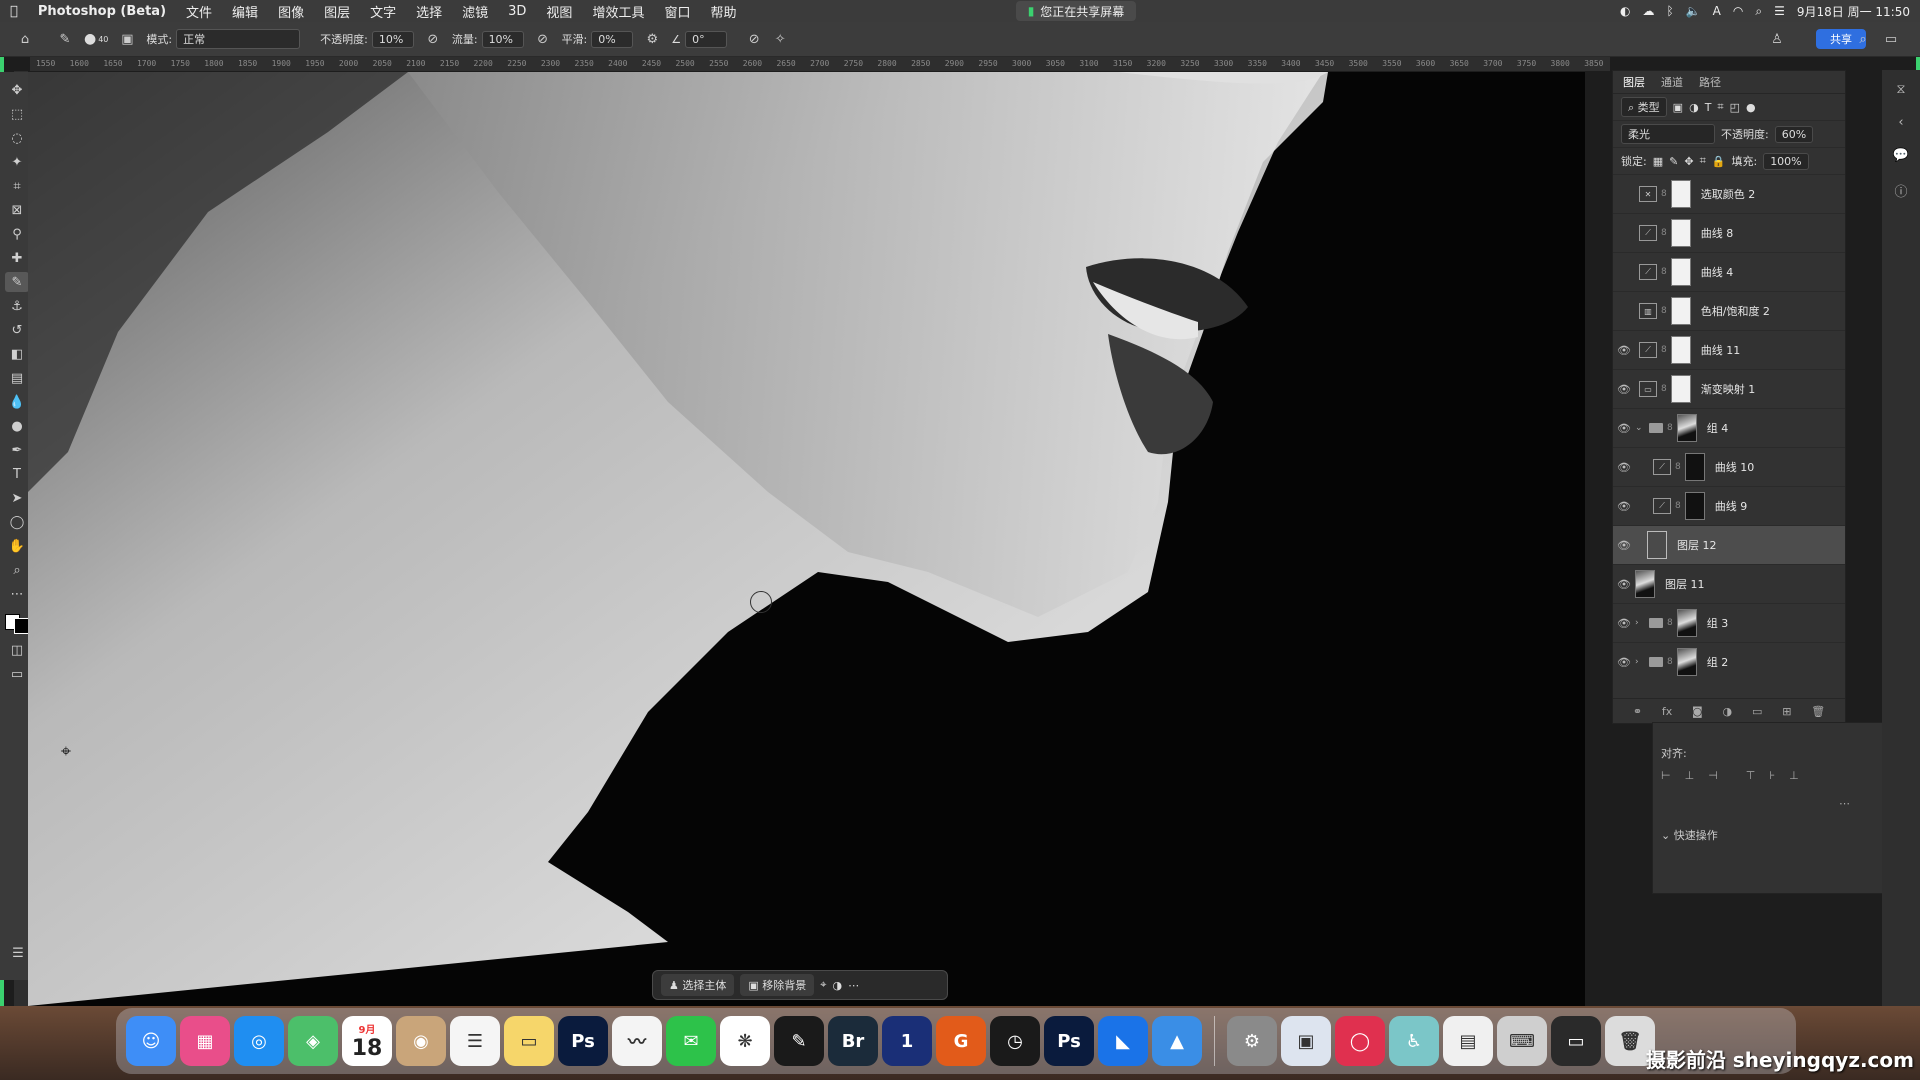  Describe the element at coordinates (1717, 11) in the screenshot. I see `input-method-icon: A` at that location.